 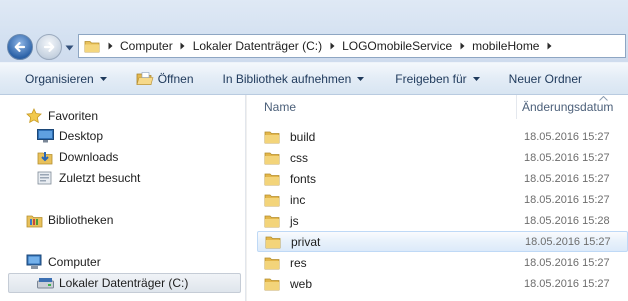 I want to click on nav-recent-places: Zuletzt besucht, so click(x=88, y=178).